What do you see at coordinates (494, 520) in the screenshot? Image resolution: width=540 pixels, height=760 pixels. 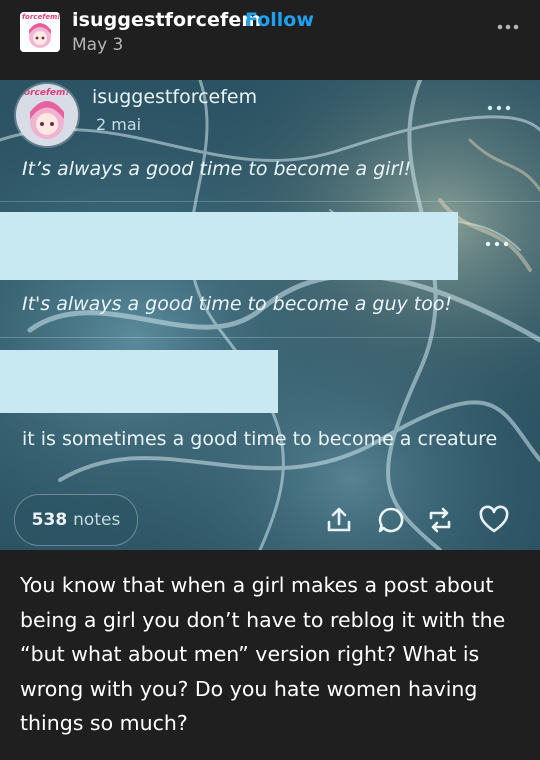 I see `like-icon` at bounding box center [494, 520].